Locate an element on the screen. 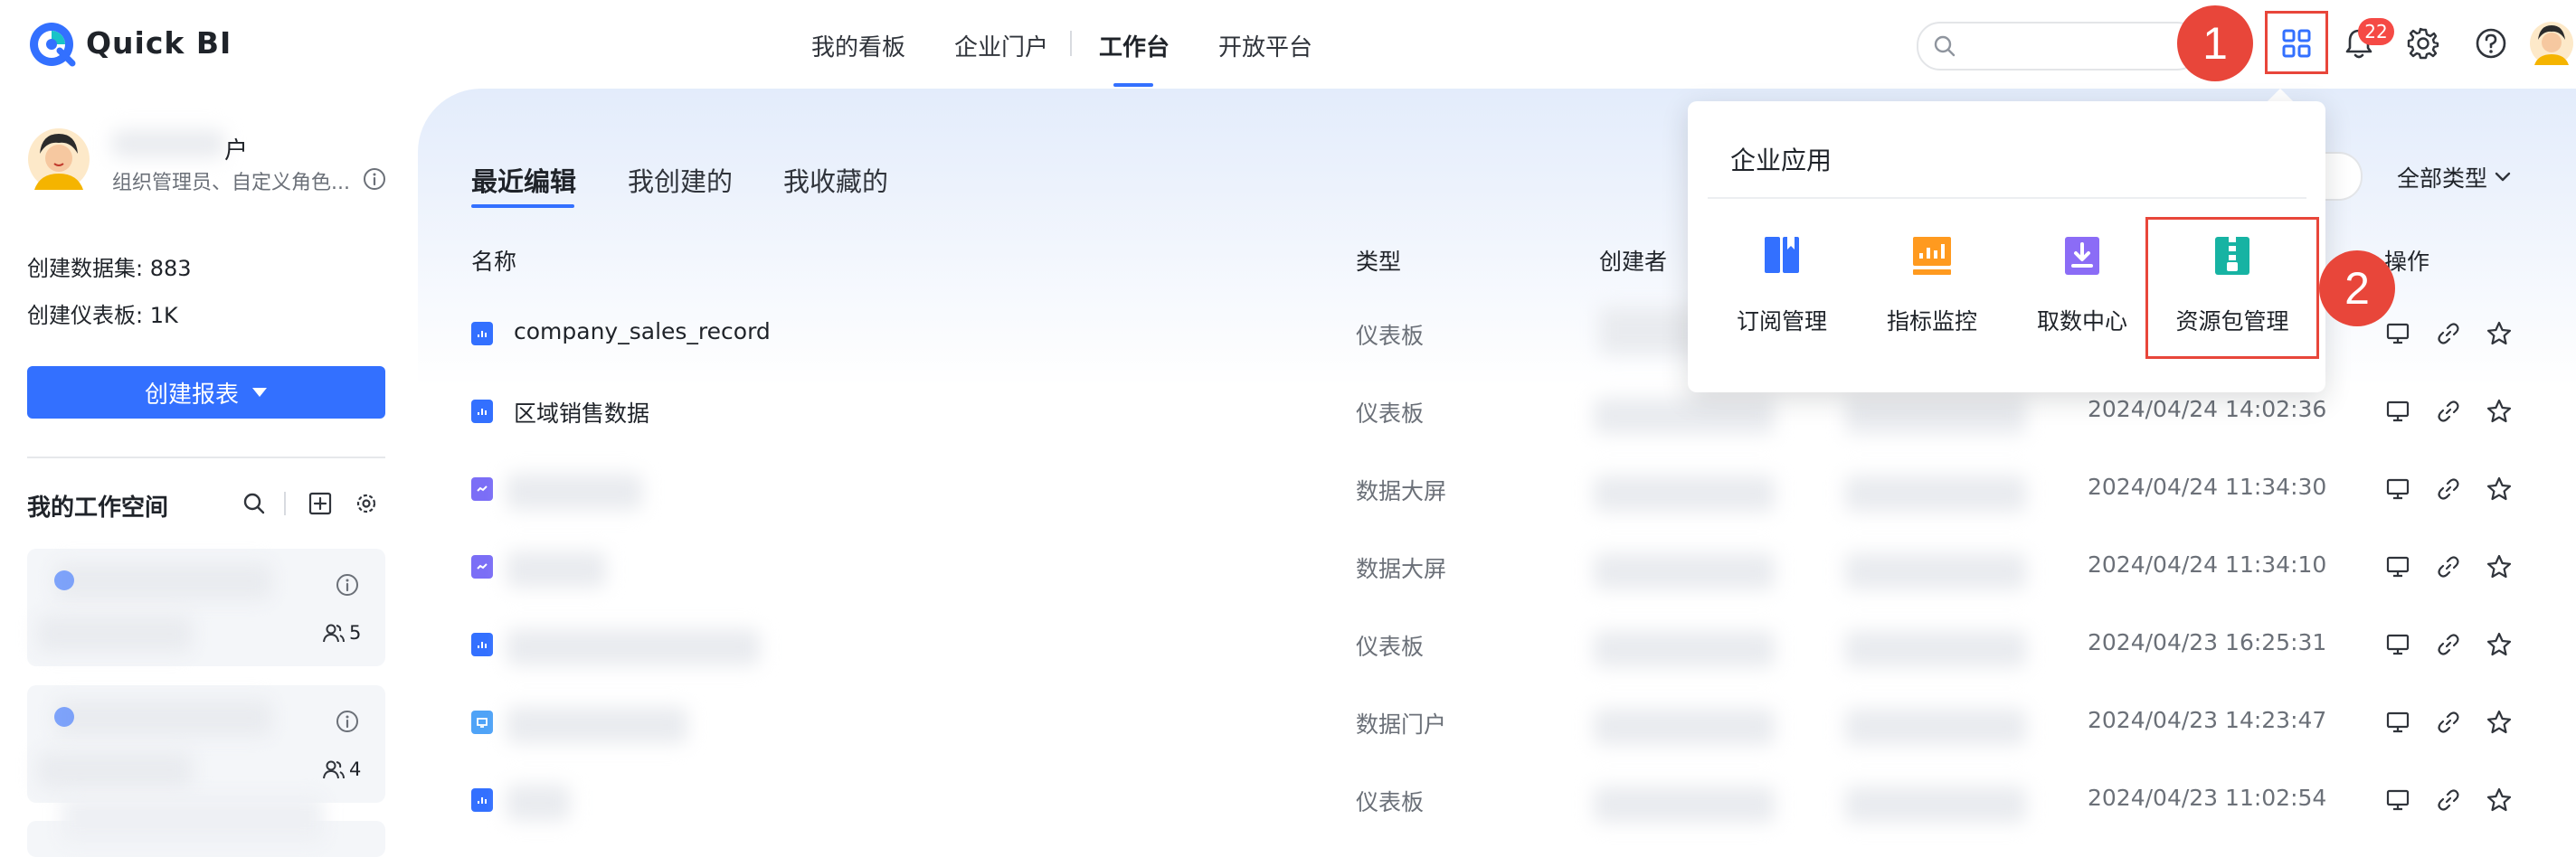 This screenshot has width=2576, height=857. settings-button is located at coordinates (2423, 43).